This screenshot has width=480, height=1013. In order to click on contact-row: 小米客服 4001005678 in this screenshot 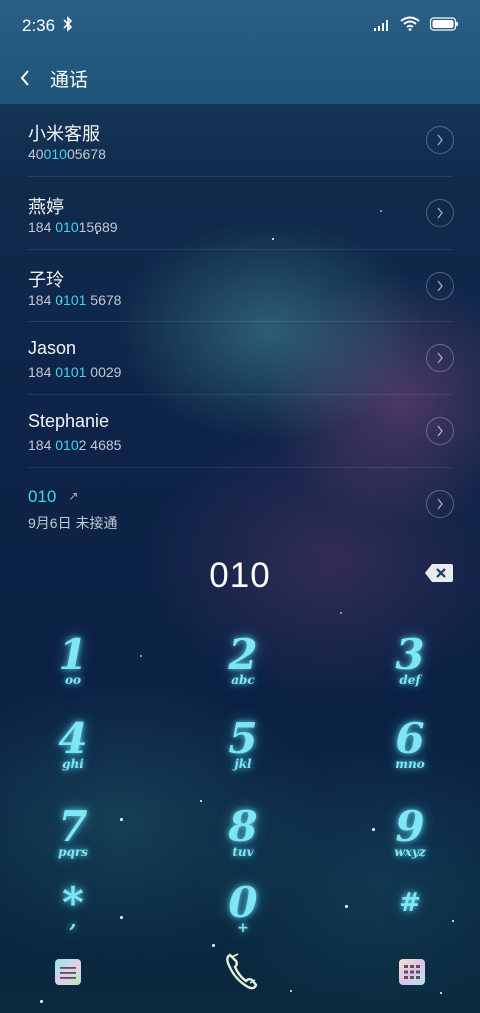, I will do `click(241, 140)`.